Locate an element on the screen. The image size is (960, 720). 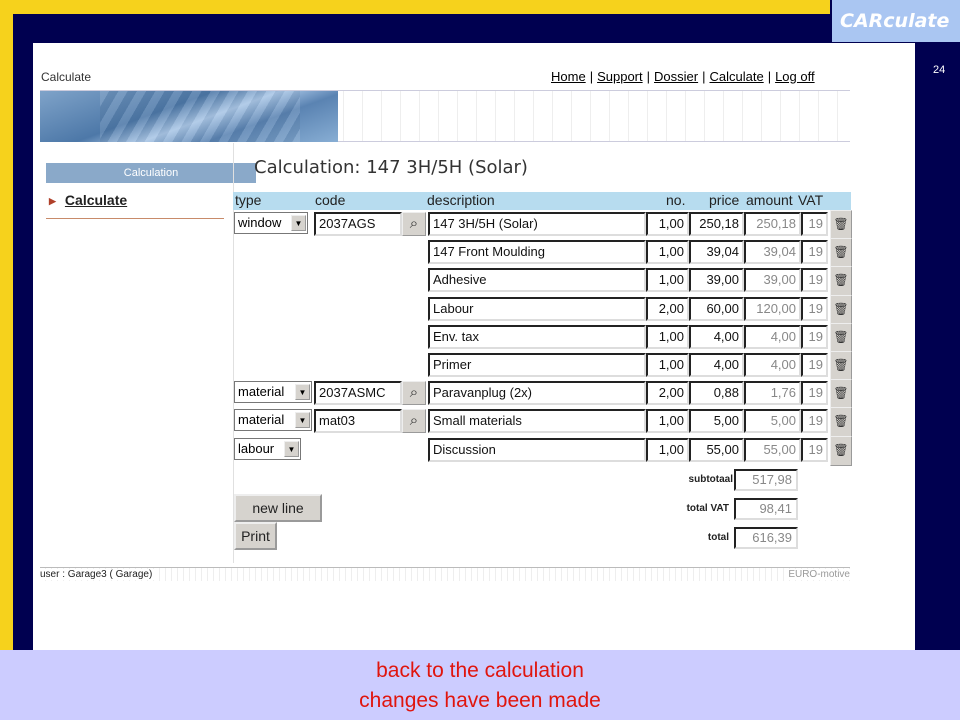
sidebar-item-calculate: ▶ Calculate is located at coordinates (88, 200).